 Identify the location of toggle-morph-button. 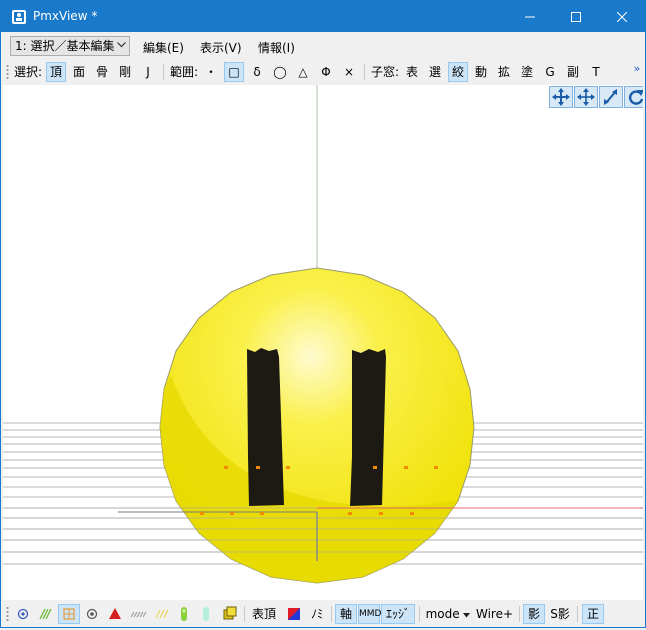
(206, 614).